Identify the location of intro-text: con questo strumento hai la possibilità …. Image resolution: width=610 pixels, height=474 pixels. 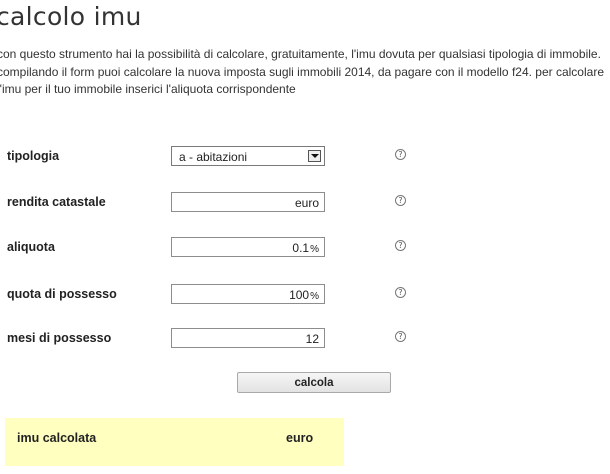
(302, 71).